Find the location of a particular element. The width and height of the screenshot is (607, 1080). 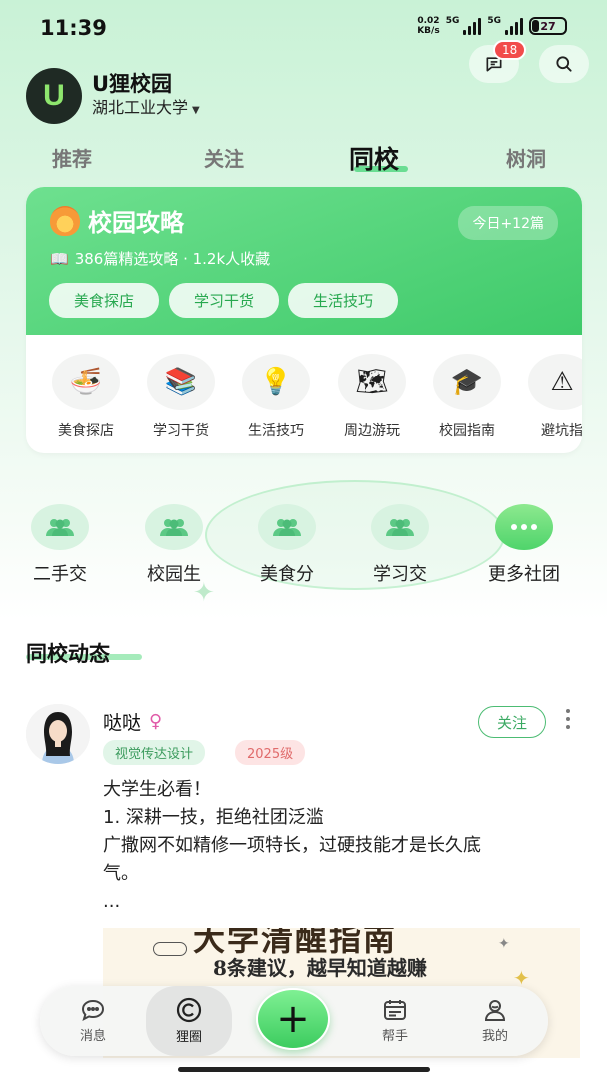

category-study: 📚 学习干货 is located at coordinates (181, 397).